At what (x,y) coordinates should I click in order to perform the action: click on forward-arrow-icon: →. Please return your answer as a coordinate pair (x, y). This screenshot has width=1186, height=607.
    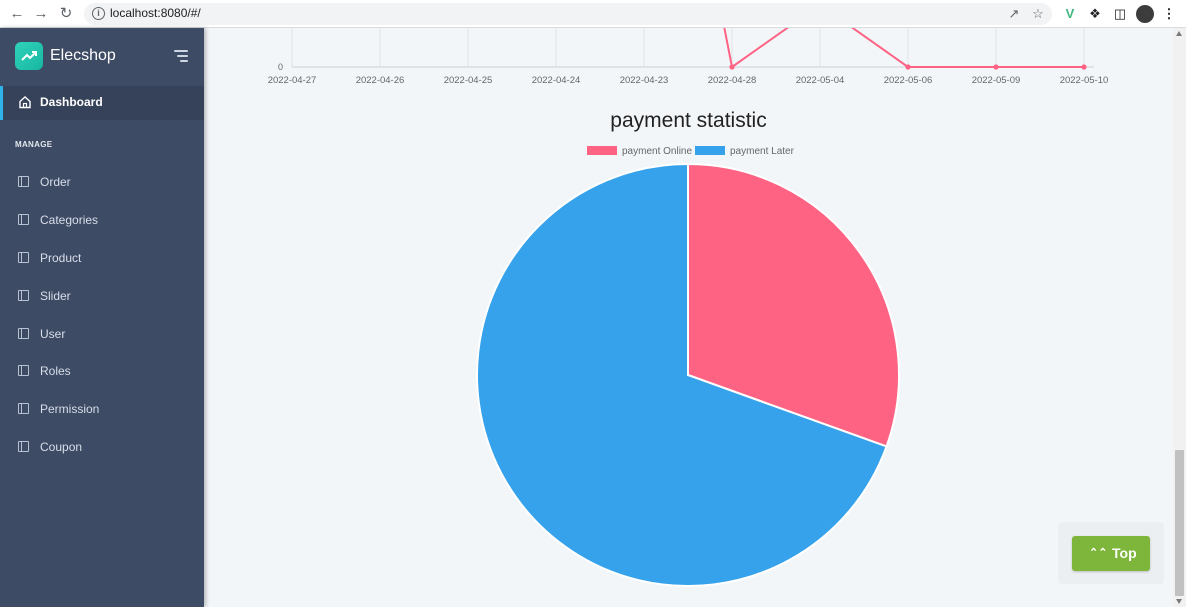
    Looking at the image, I should click on (41, 14).